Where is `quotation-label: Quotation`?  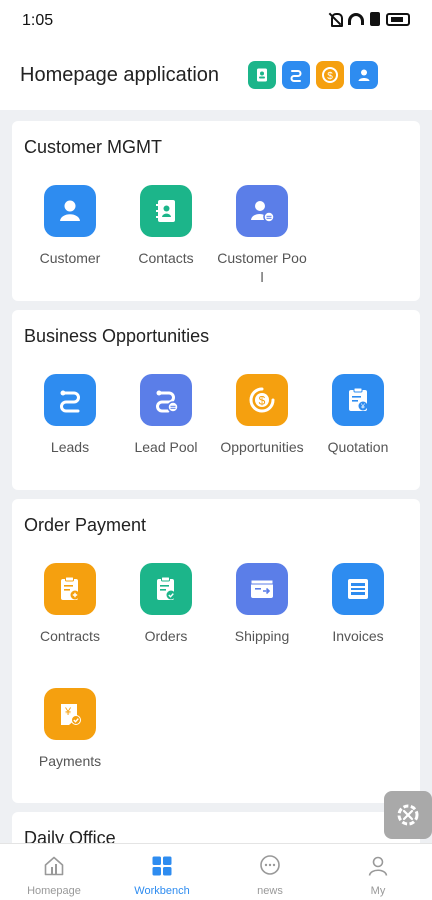
quotation-label: Quotation is located at coordinates (358, 447).